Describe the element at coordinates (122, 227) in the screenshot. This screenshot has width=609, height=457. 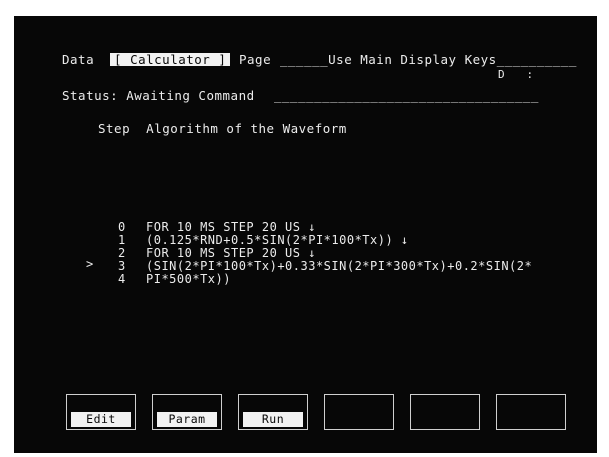
I see `line-number: 0` at that location.